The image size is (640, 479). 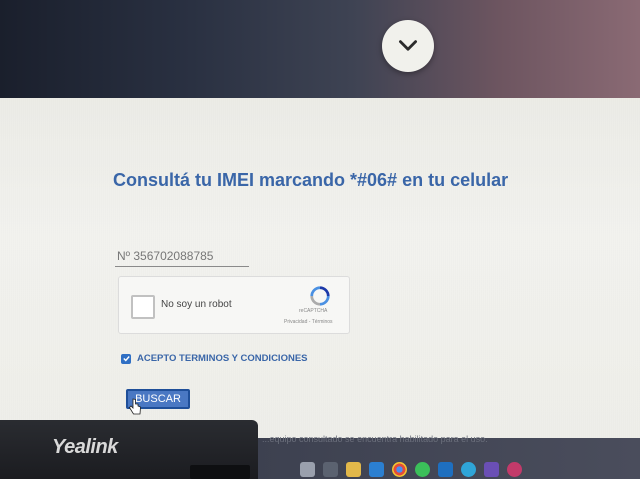 I want to click on terms-checkbox-row: ACEPTO TERMINOS Y CONDICIONES, so click(x=214, y=358).